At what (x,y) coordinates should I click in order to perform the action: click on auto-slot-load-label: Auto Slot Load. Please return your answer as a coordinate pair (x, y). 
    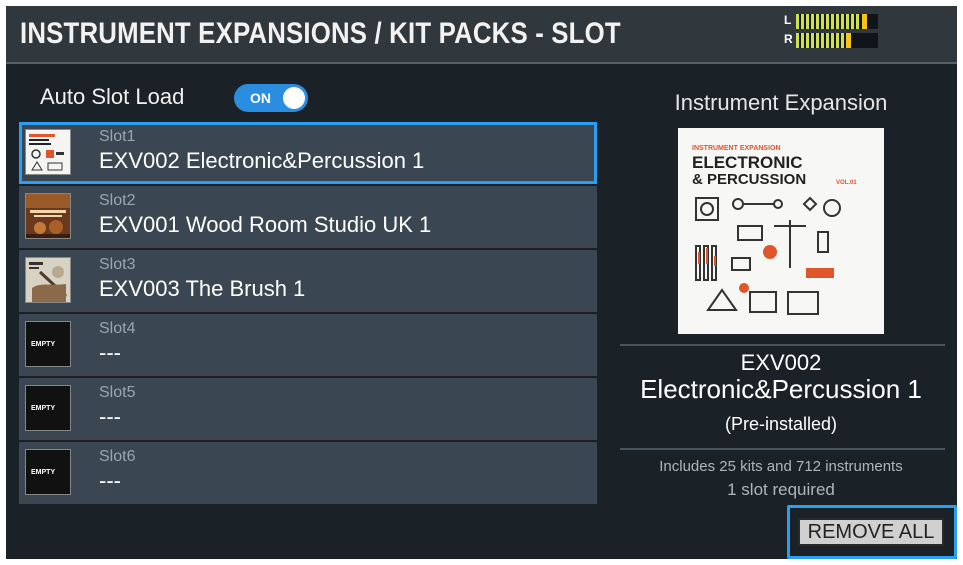
    Looking at the image, I should click on (112, 96).